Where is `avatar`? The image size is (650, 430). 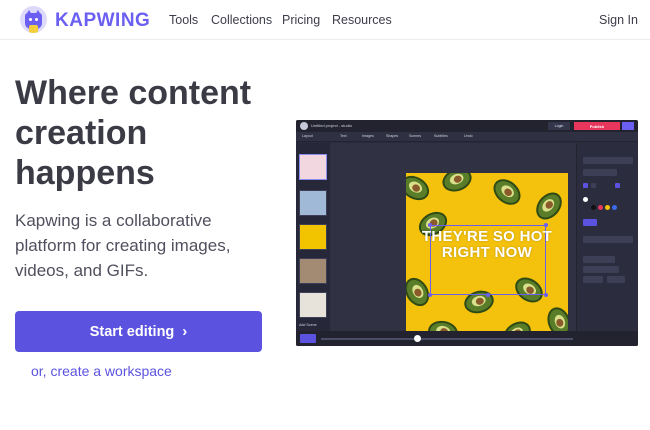
avatar is located at coordinates (304, 126).